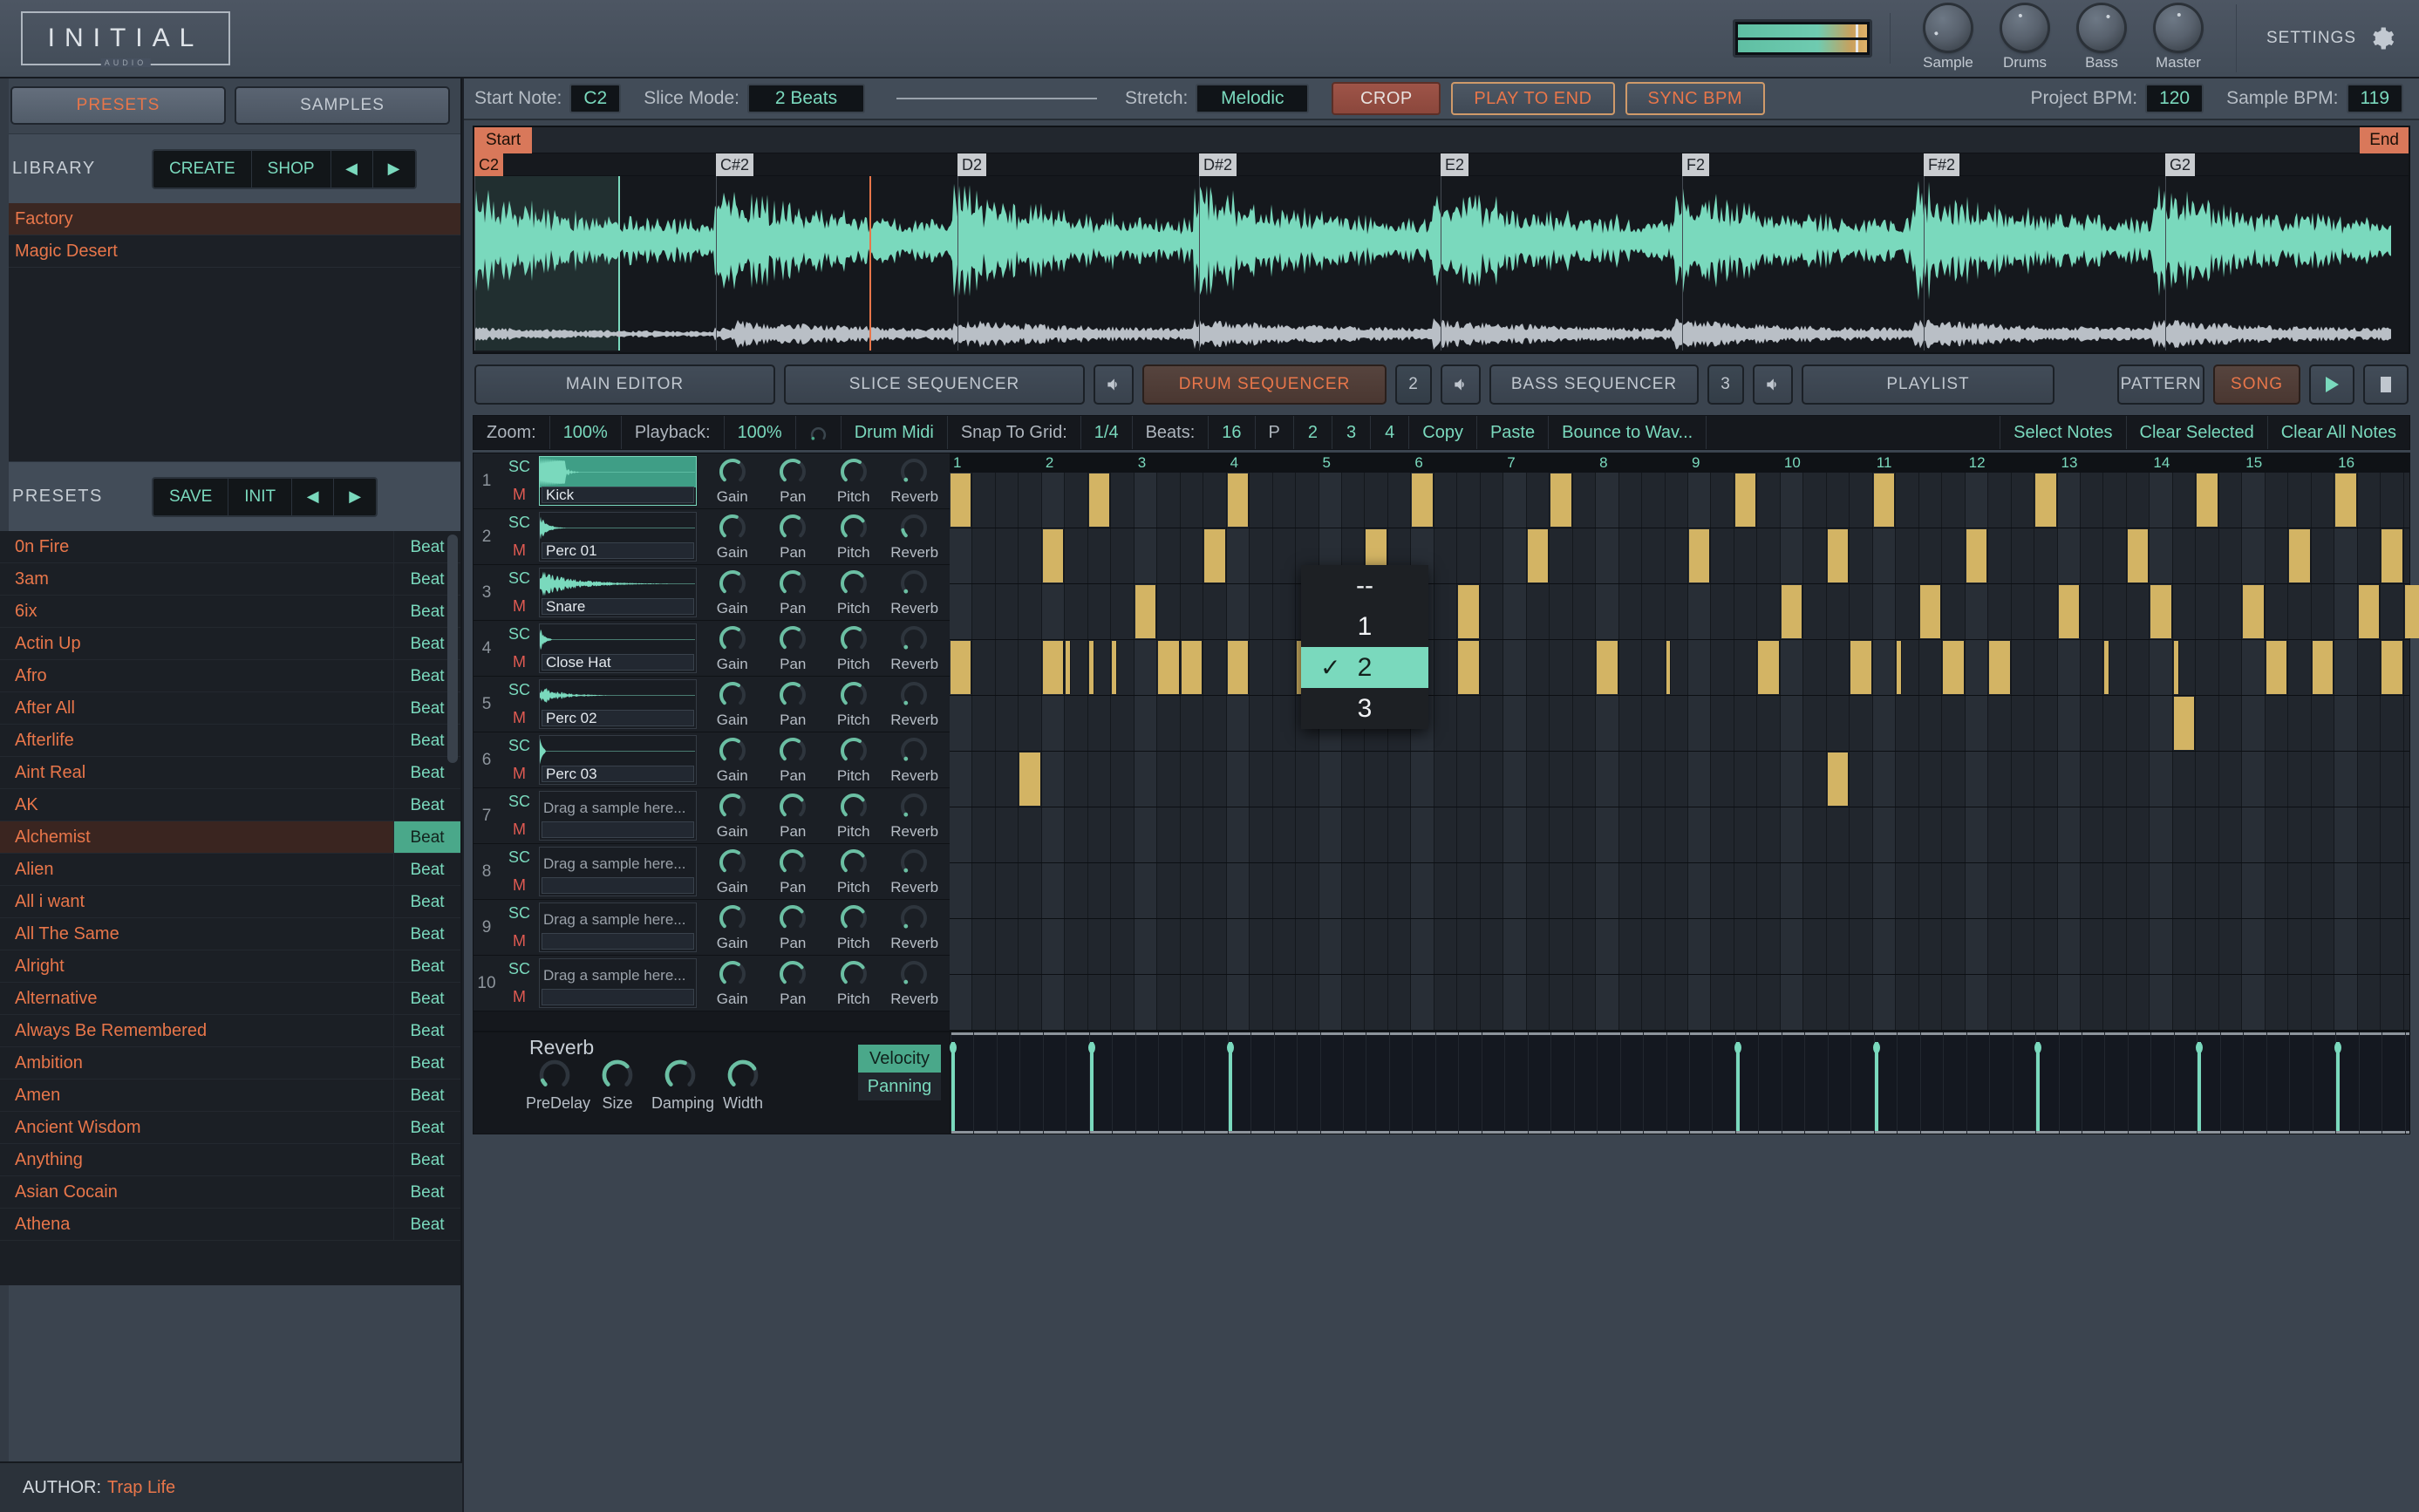  I want to click on knob-master: Master, so click(2178, 38).